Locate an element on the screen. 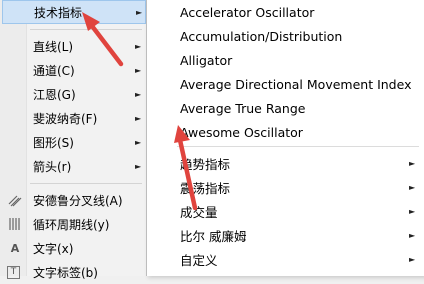  menu-item-text: A 文字(x) is located at coordinates (74, 248).